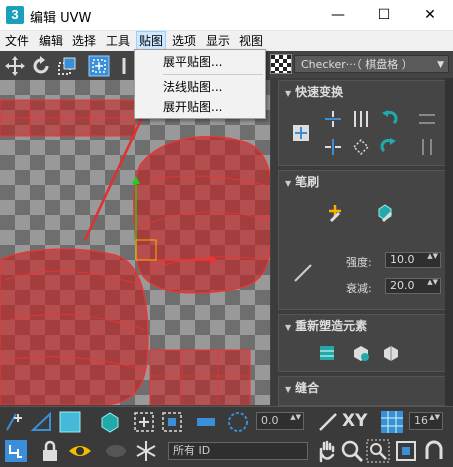  Describe the element at coordinates (51, 41) in the screenshot. I see `menu-edit: 编辑` at that location.